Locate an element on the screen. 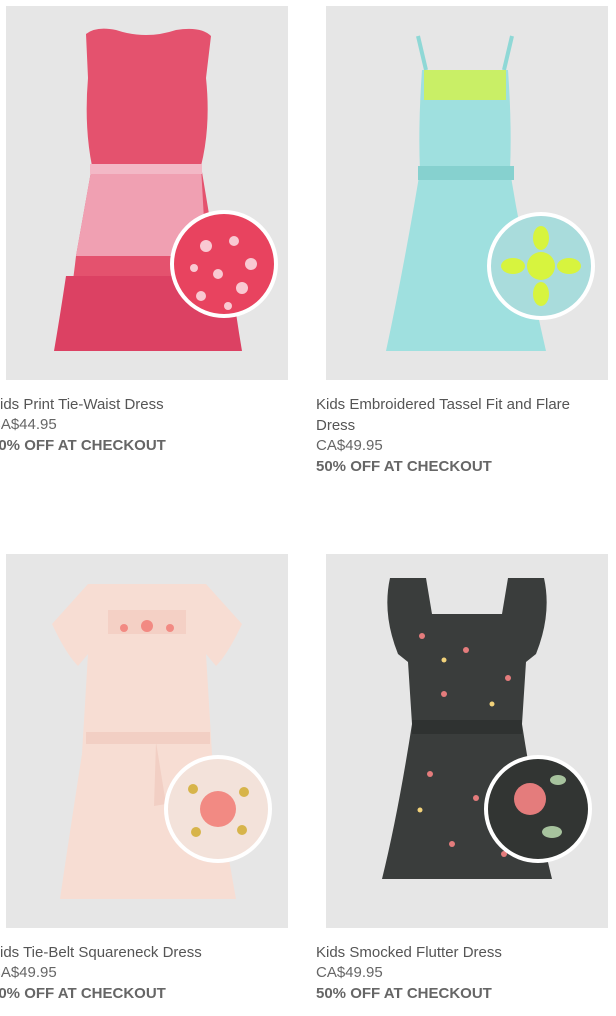  product-name-link: Kids Tie-Belt Squareneck Dress is located at coordinates (136, 952).